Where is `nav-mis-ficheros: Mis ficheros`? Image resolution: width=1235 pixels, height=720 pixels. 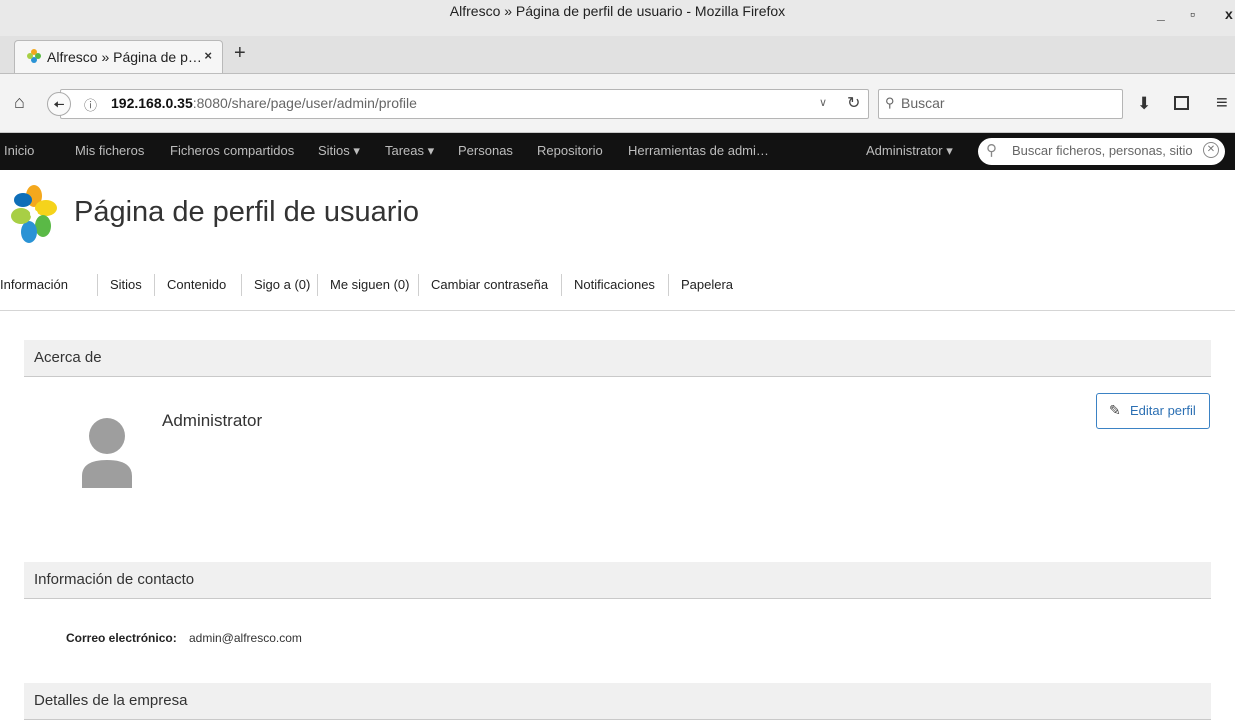 nav-mis-ficheros: Mis ficheros is located at coordinates (109, 150).